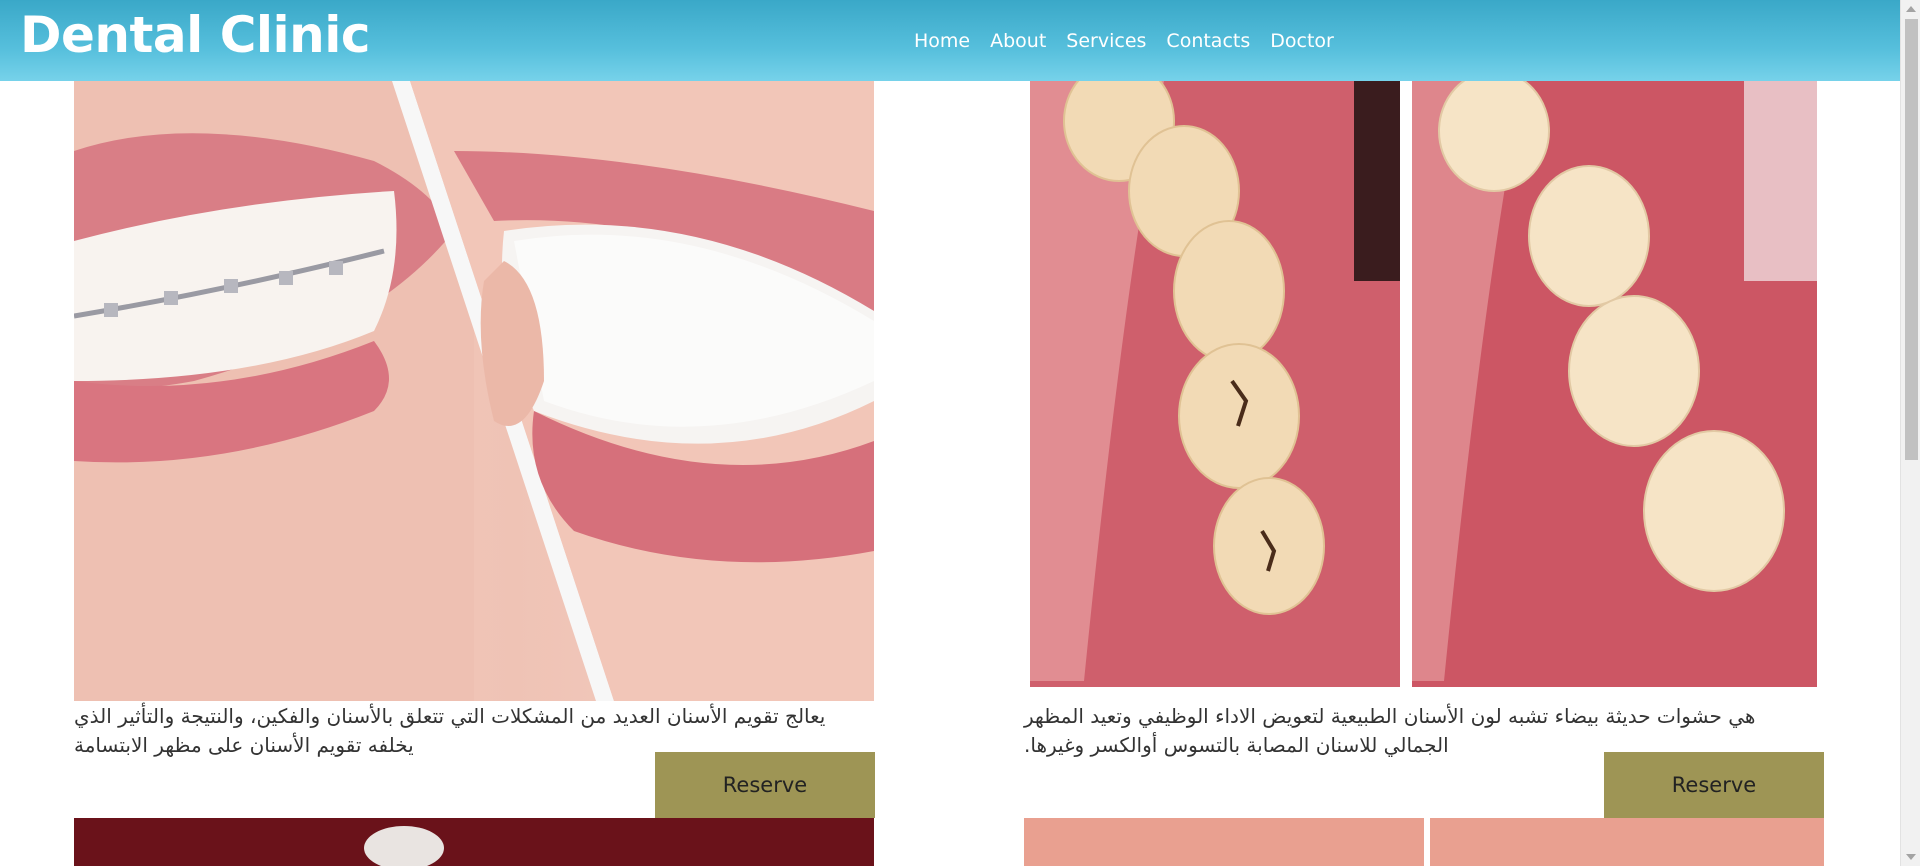 Image resolution: width=1920 pixels, height=866 pixels. I want to click on reserve-button-fillings: Reserve, so click(1714, 785).